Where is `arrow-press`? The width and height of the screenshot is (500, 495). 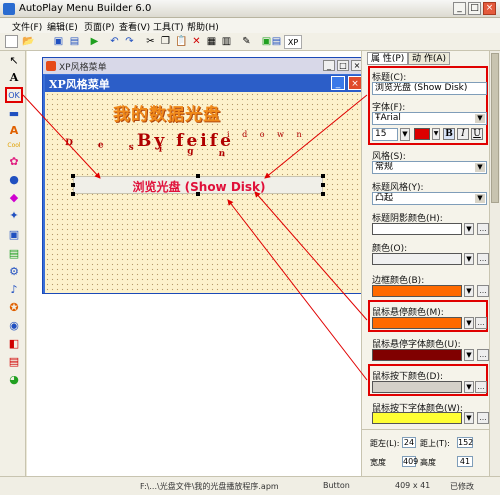 arrow-press is located at coordinates (297, 290).